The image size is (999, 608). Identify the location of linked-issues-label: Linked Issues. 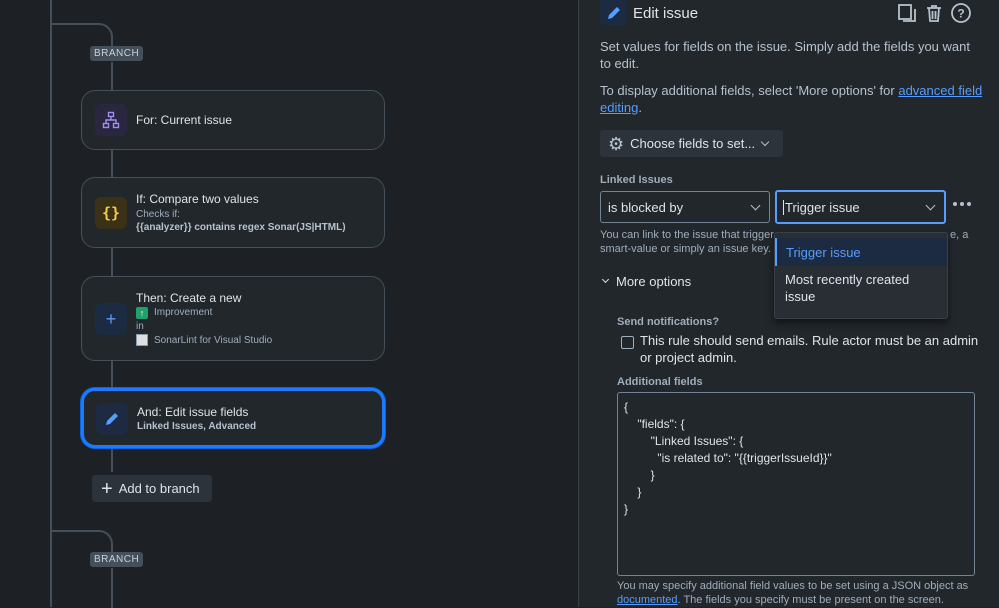
(636, 180).